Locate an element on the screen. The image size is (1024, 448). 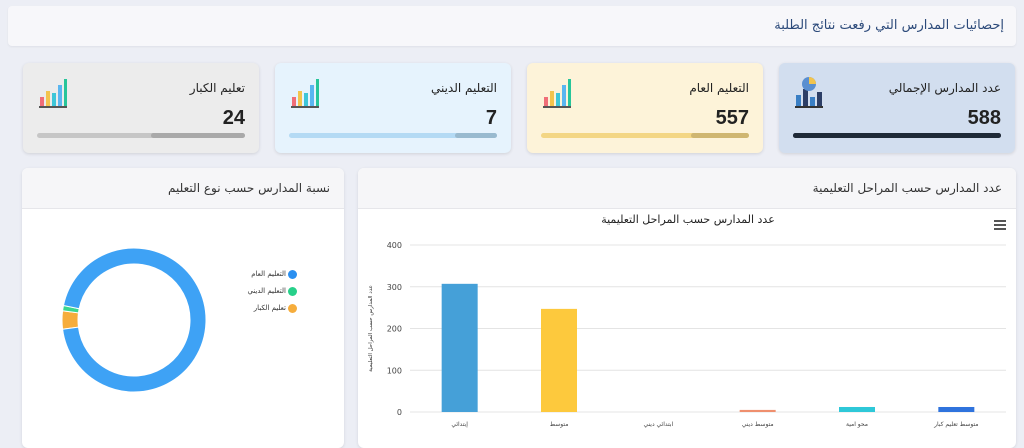
chart-title: عدد المدارس حسب المراحل التعليمية is located at coordinates (688, 219).